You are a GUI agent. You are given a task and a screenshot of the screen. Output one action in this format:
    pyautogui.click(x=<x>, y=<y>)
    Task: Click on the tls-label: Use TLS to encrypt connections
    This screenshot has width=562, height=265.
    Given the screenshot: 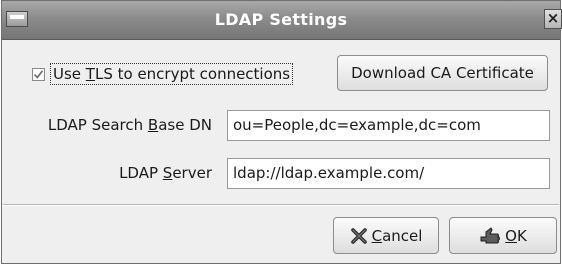 What is the action you would take?
    pyautogui.click(x=172, y=74)
    